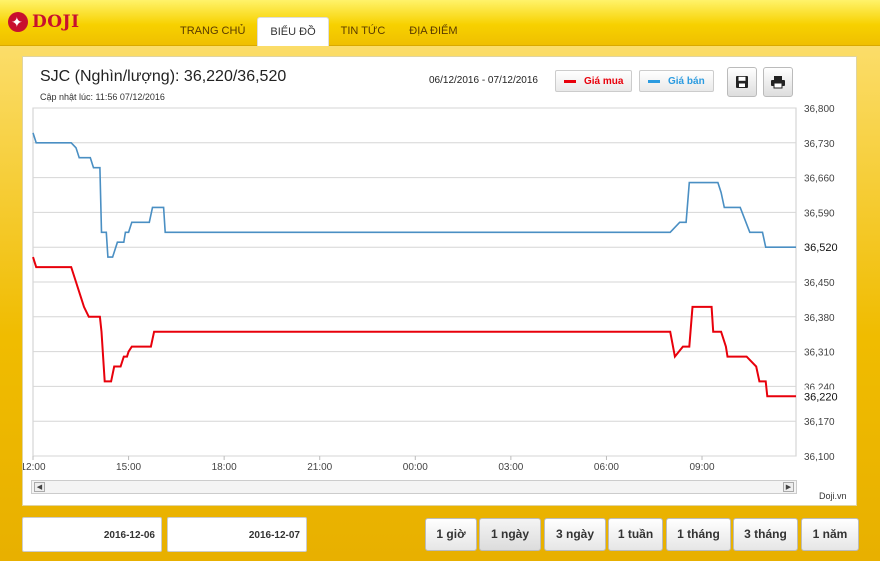 This screenshot has height=561, width=880. Describe the element at coordinates (819, 109) in the screenshot. I see `y-tick-label: 36,800` at that location.